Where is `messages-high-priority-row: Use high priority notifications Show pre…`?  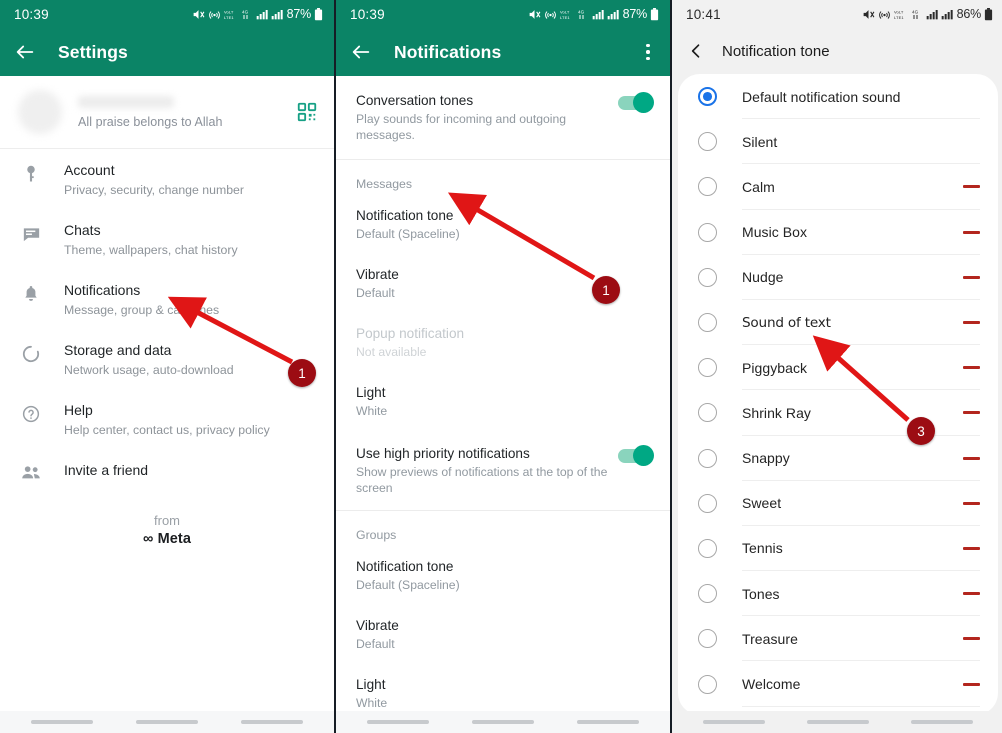 messages-high-priority-row: Use high priority notifications Show pre… is located at coordinates (503, 470).